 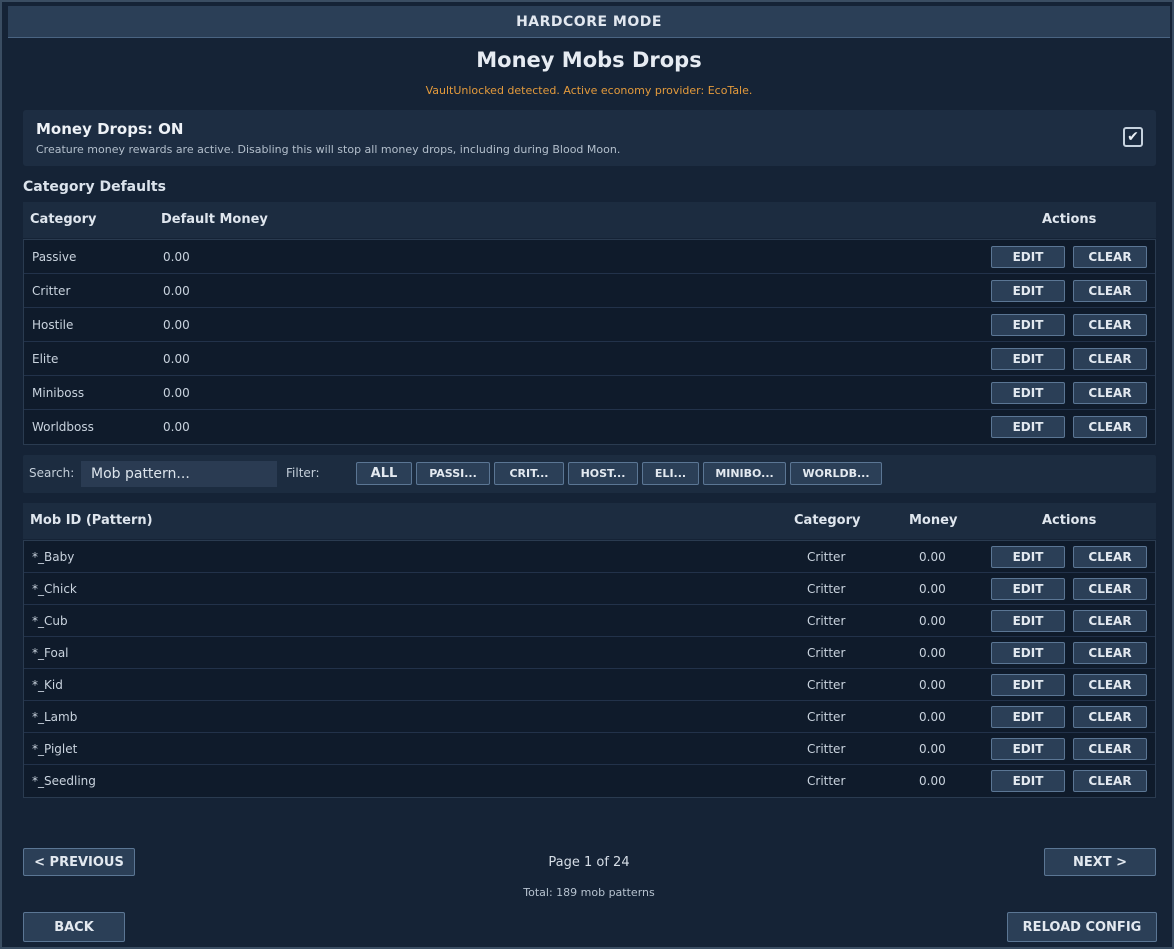 What do you see at coordinates (589, 427) in the screenshot?
I see `category-row: Worldboss 0.00 EDIT CLEAR` at bounding box center [589, 427].